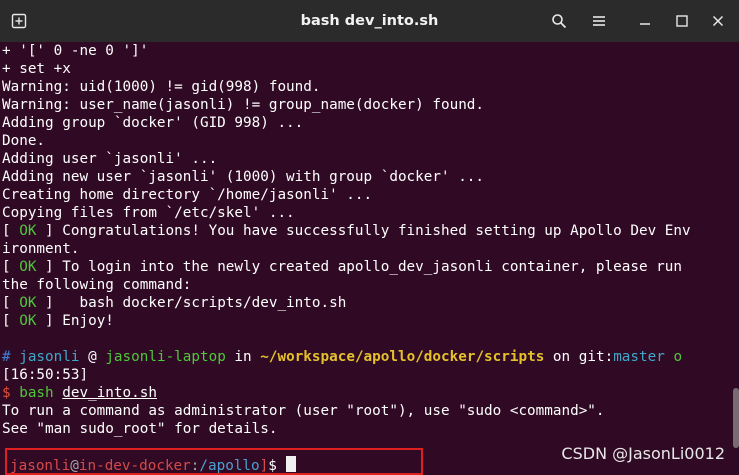 The width and height of the screenshot is (739, 475). What do you see at coordinates (718, 21) in the screenshot?
I see `close-icon` at bounding box center [718, 21].